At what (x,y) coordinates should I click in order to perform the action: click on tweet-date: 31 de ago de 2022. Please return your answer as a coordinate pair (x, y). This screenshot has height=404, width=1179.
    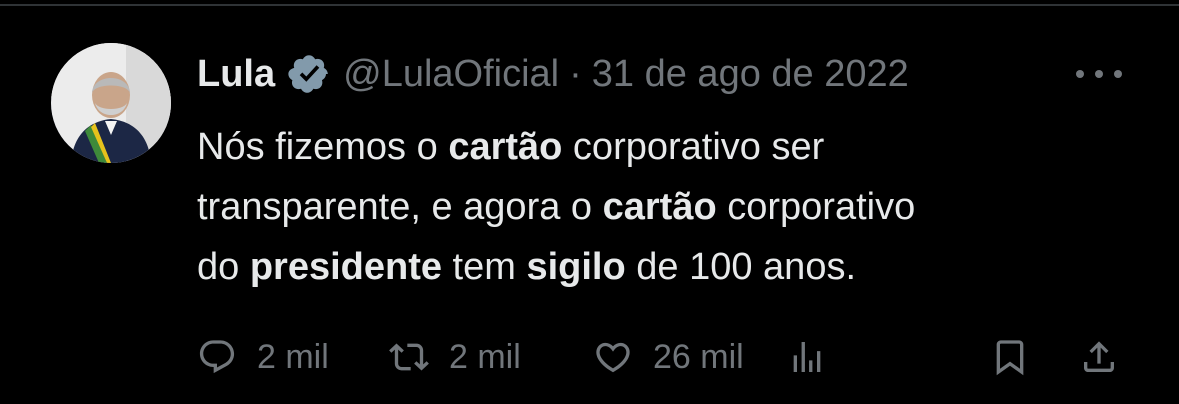
    Looking at the image, I should click on (750, 74).